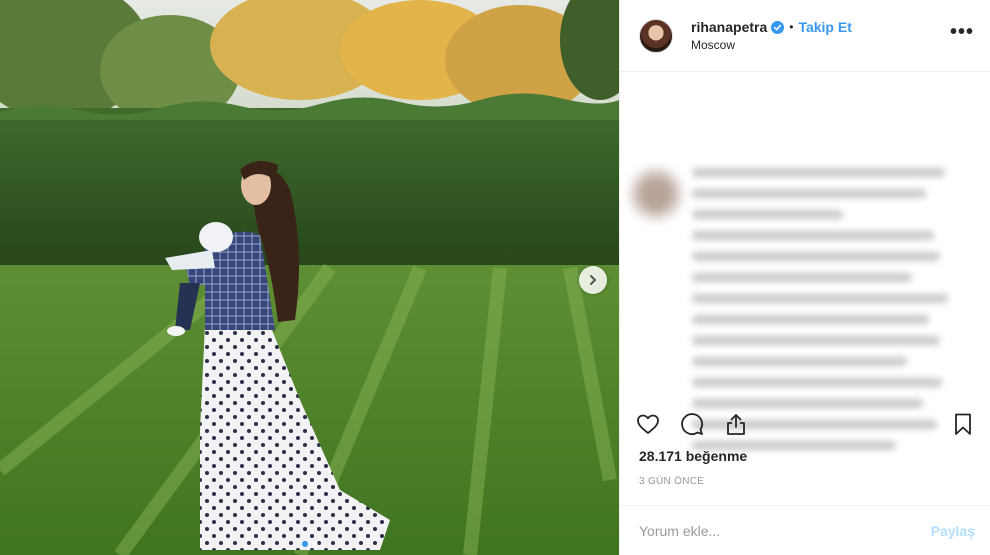 Image resolution: width=990 pixels, height=555 pixels. What do you see at coordinates (820, 45) in the screenshot?
I see `location-link: Moscow` at bounding box center [820, 45].